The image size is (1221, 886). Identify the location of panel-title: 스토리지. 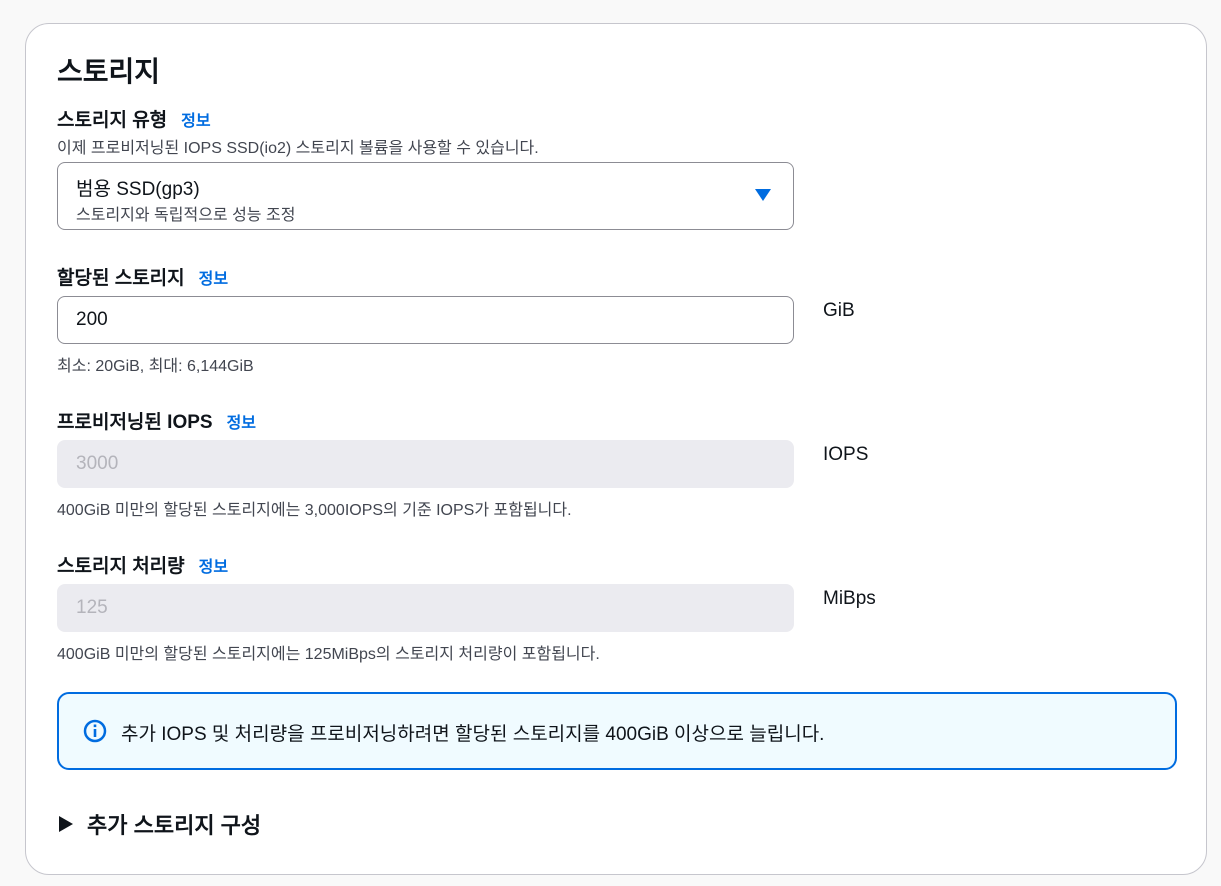
(109, 71).